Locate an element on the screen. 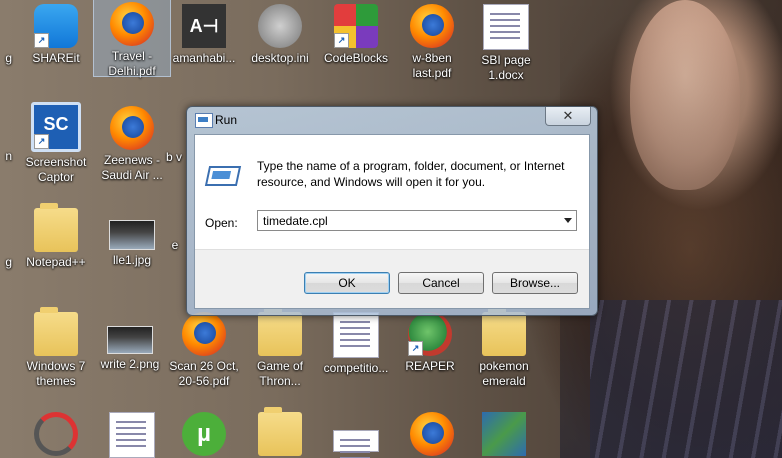  desktop-icon: b v is located at coordinates (162, 157).